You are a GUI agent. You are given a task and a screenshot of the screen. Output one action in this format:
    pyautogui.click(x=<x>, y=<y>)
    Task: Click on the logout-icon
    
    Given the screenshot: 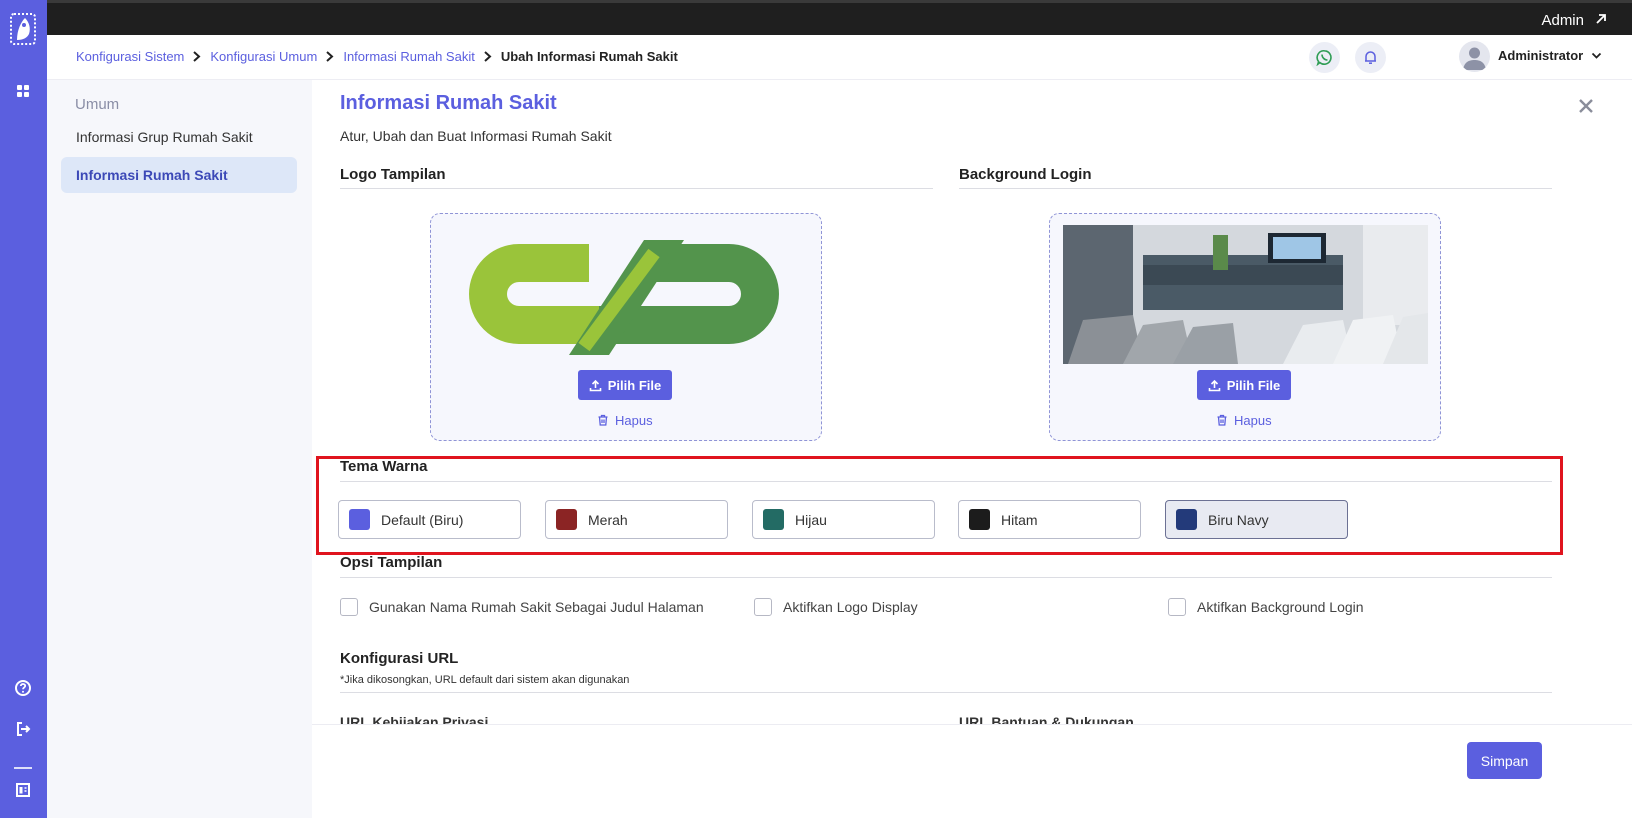 What is the action you would take?
    pyautogui.click(x=23, y=729)
    